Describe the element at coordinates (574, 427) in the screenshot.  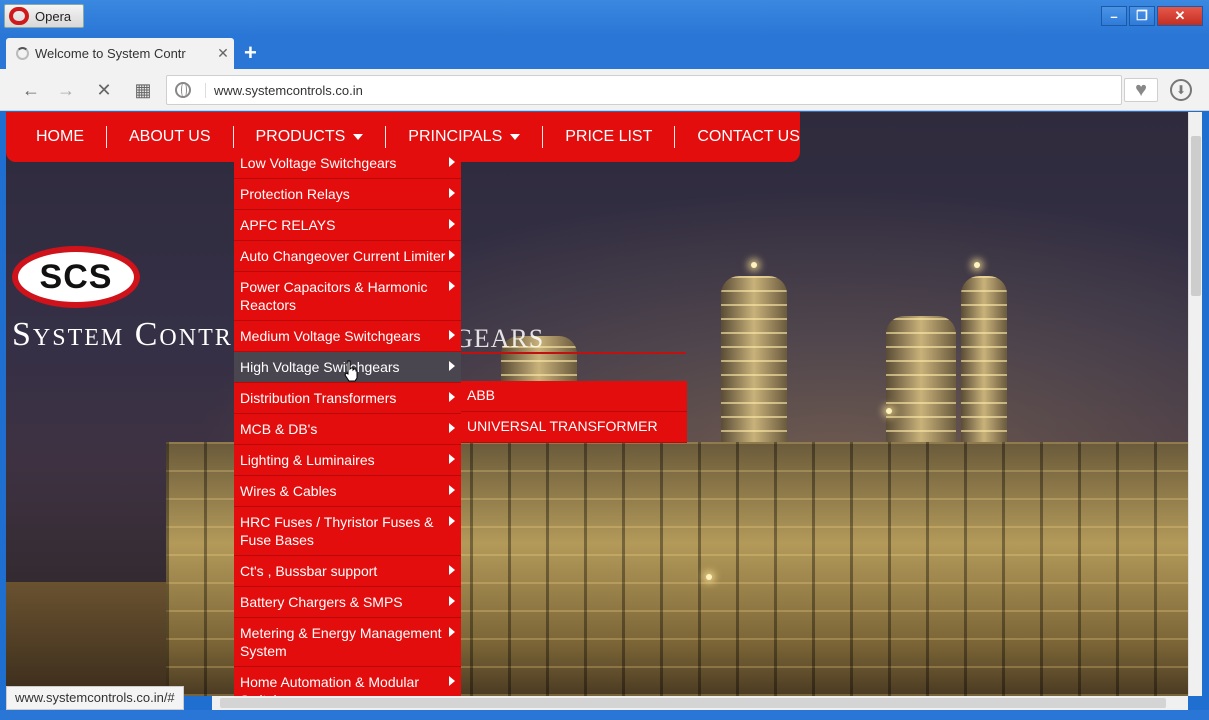
I see `submenu-item-universal-transformer: UNIVERSAL TRANSFORMER` at that location.